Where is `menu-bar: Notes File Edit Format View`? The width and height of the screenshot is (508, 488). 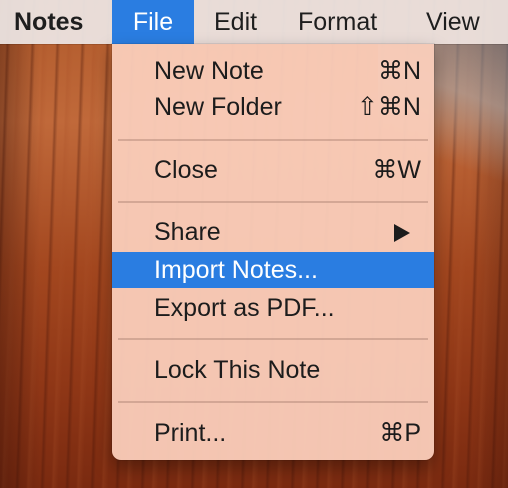 menu-bar: Notes File Edit Format View is located at coordinates (254, 22).